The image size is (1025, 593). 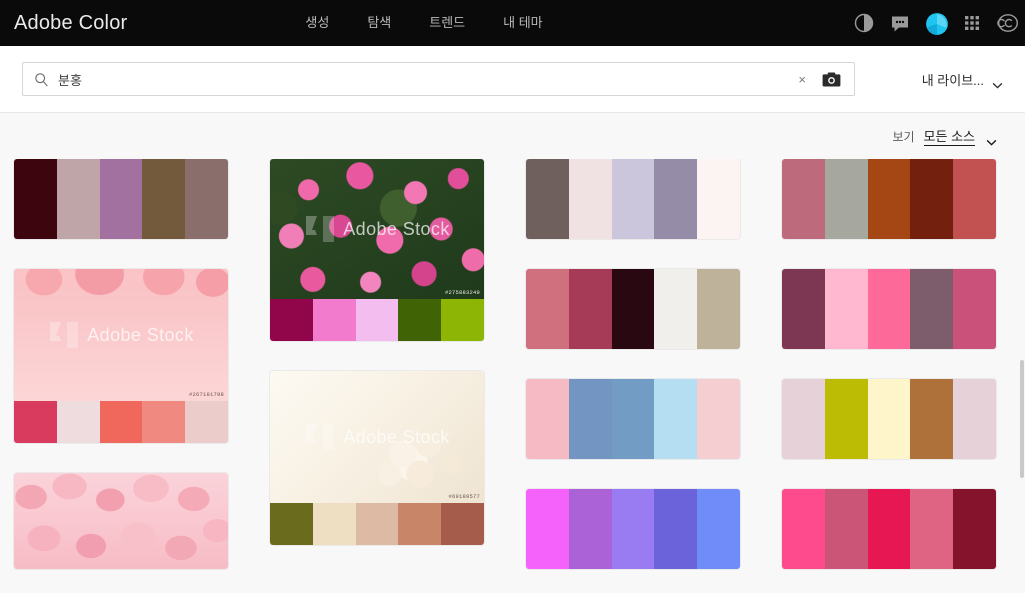 What do you see at coordinates (802, 79) in the screenshot?
I see `clear-search-button: ×` at bounding box center [802, 79].